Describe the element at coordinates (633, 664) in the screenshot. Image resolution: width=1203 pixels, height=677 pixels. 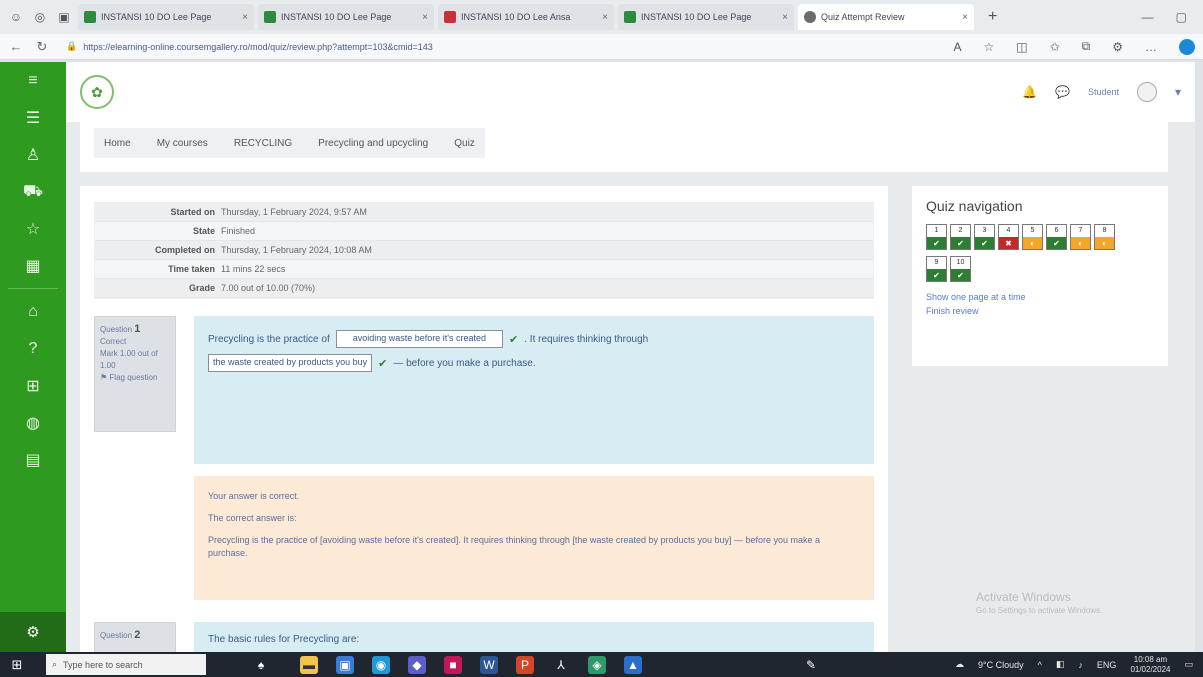
I see `photos-icon: ▲` at that location.